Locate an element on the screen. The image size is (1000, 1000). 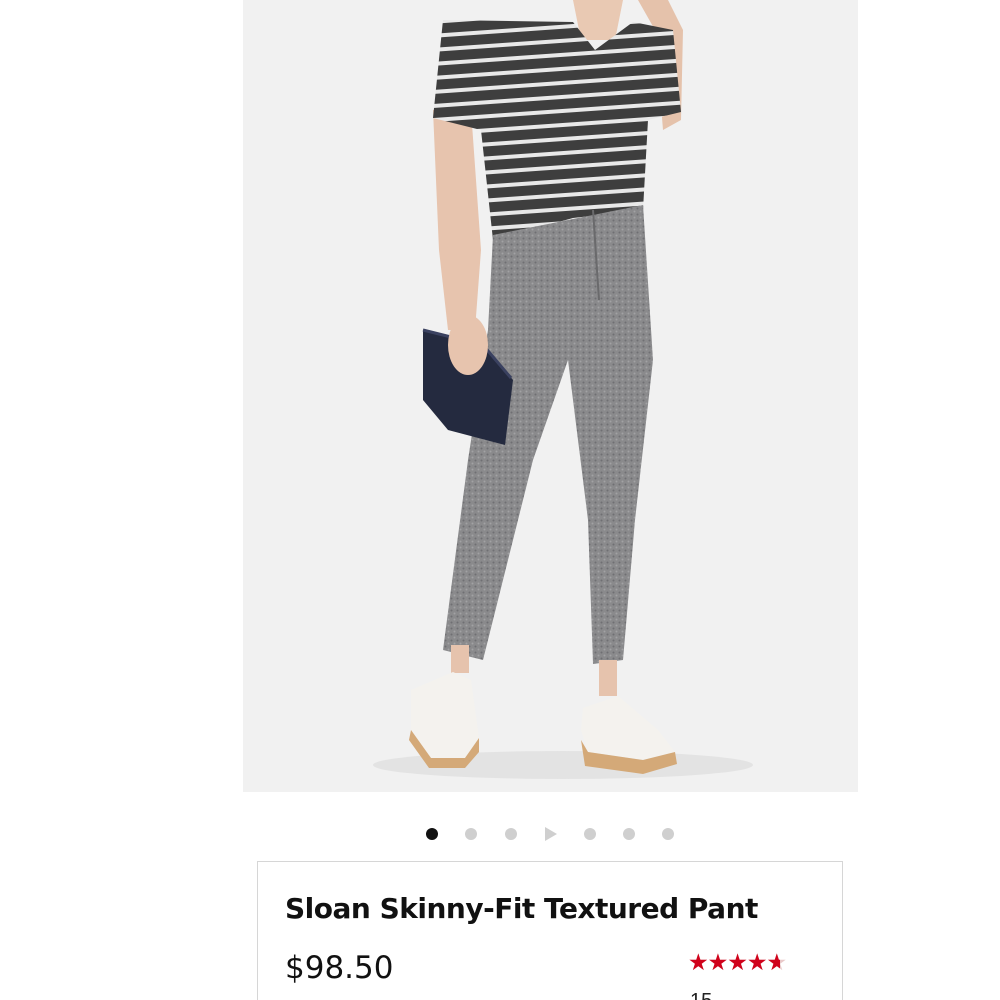
carousel-dot-1-active is located at coordinates (432, 834).